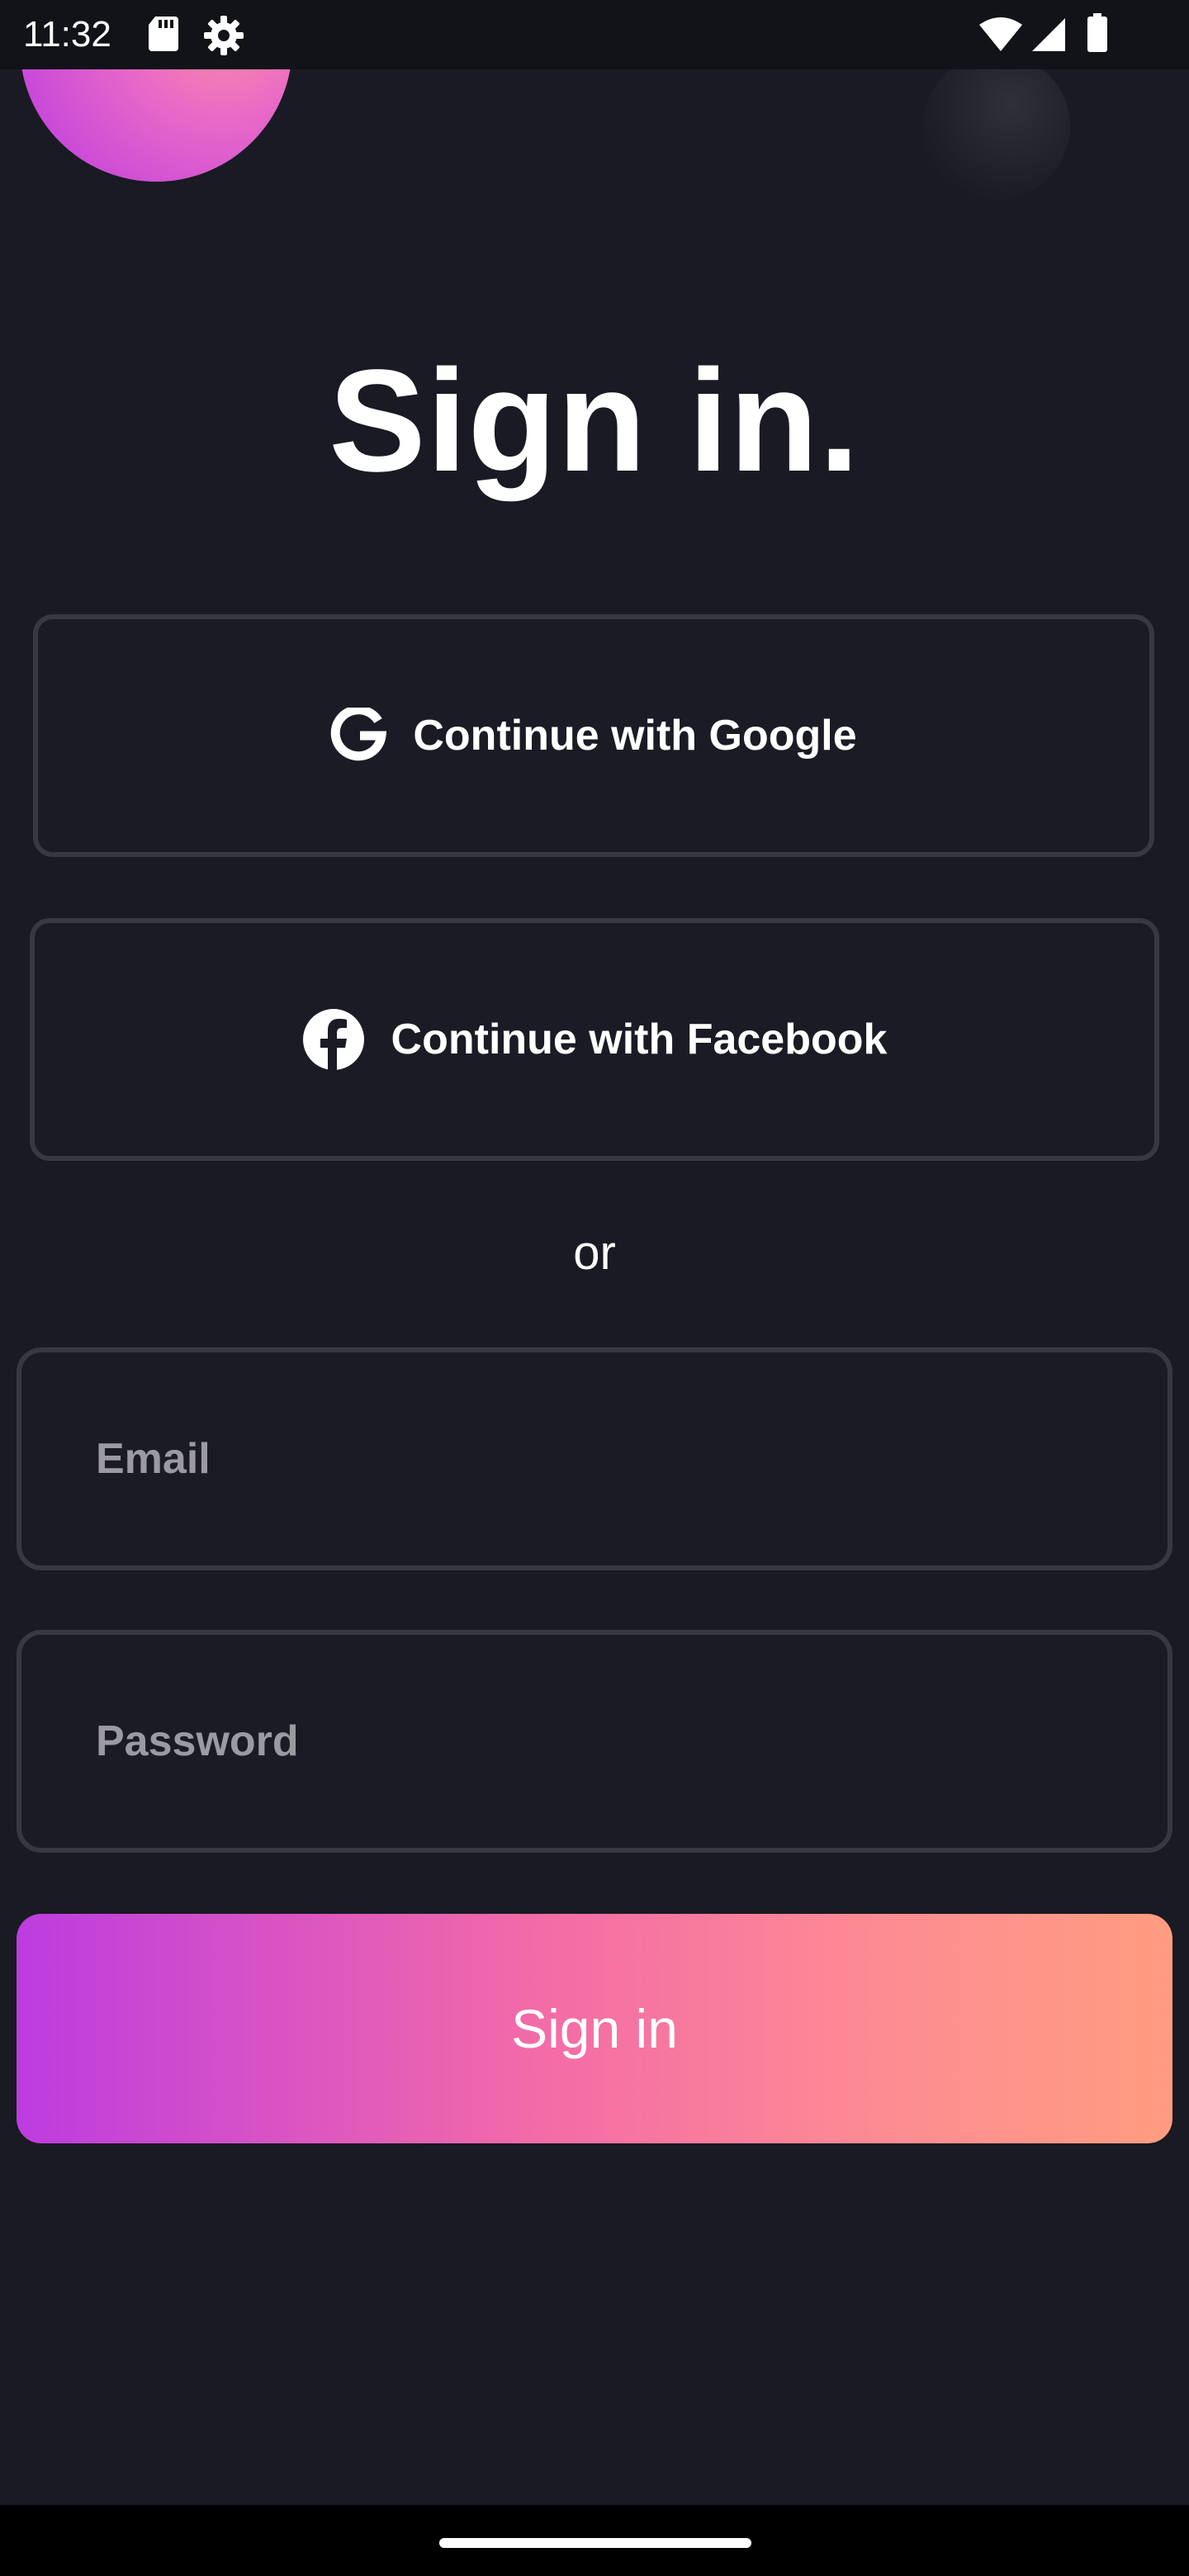 The height and width of the screenshot is (2576, 1189). I want to click on navigation-bar, so click(594, 2540).